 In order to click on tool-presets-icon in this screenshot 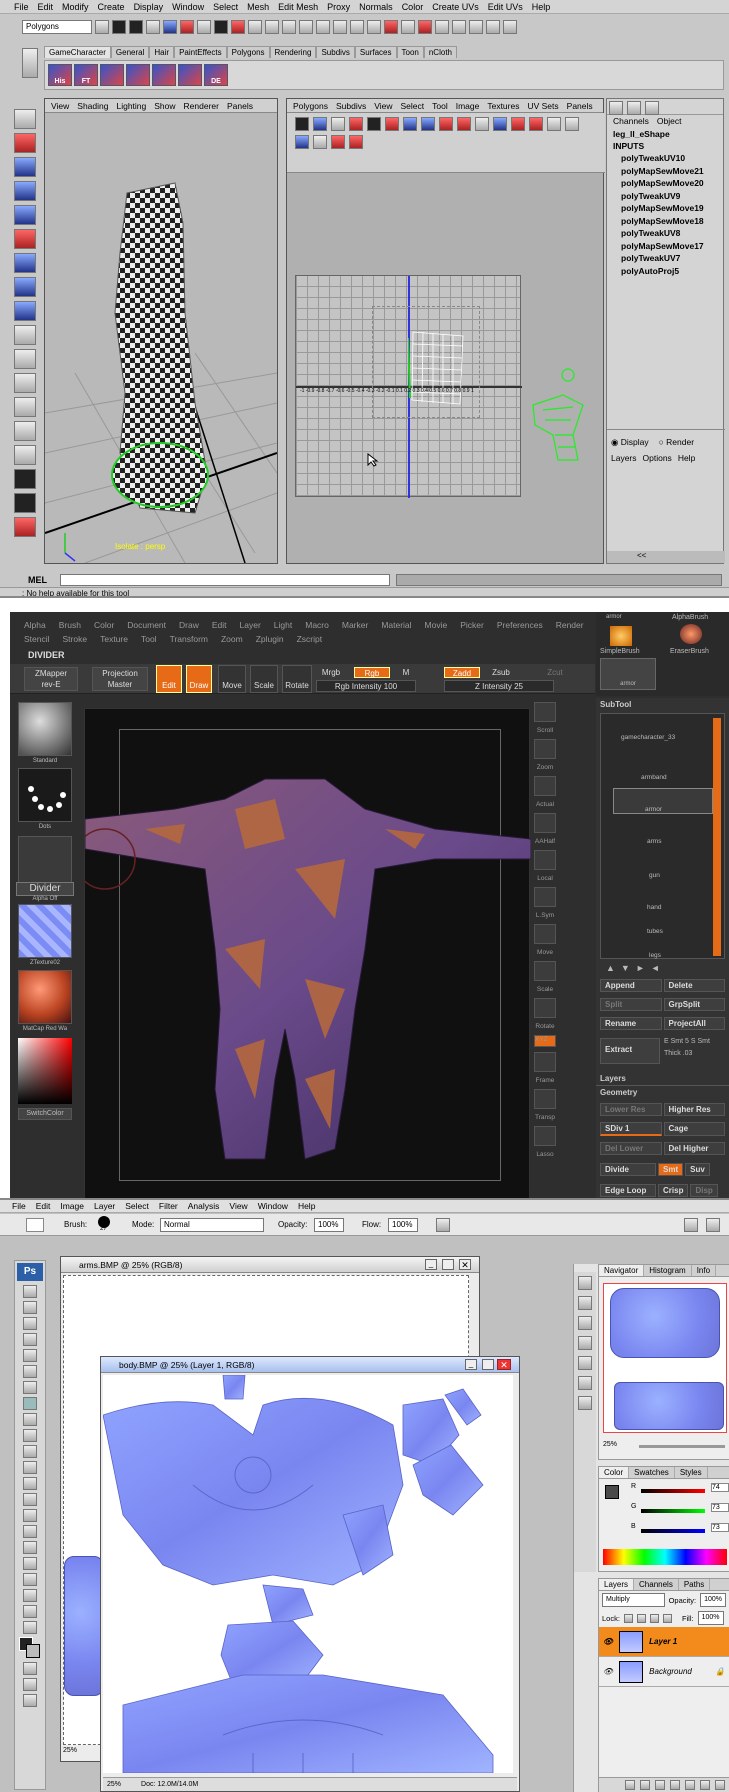, I will do `click(585, 1303)`.